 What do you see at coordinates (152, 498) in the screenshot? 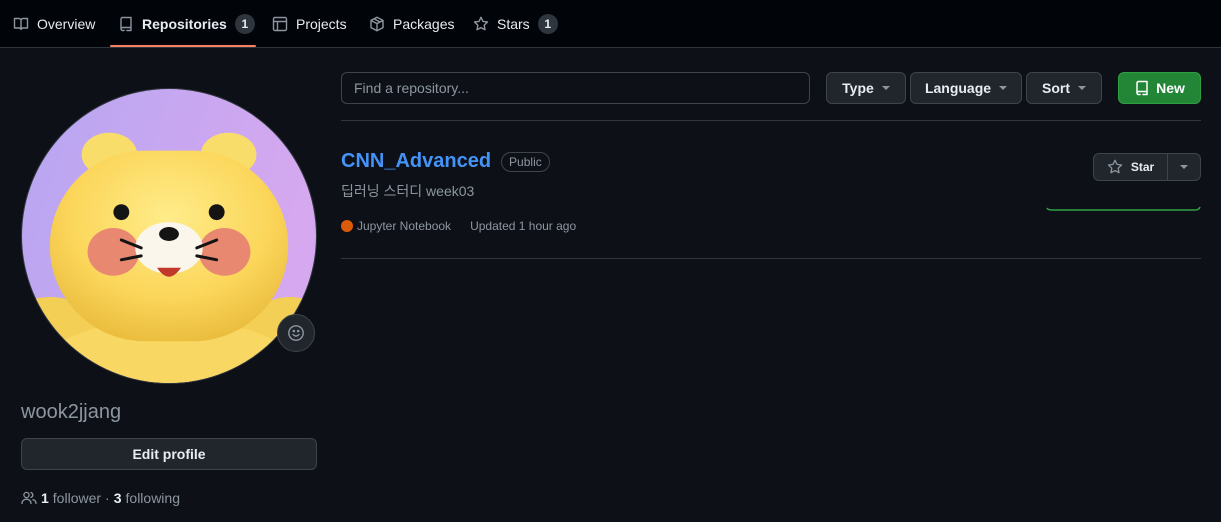
I see `following-label: following` at bounding box center [152, 498].